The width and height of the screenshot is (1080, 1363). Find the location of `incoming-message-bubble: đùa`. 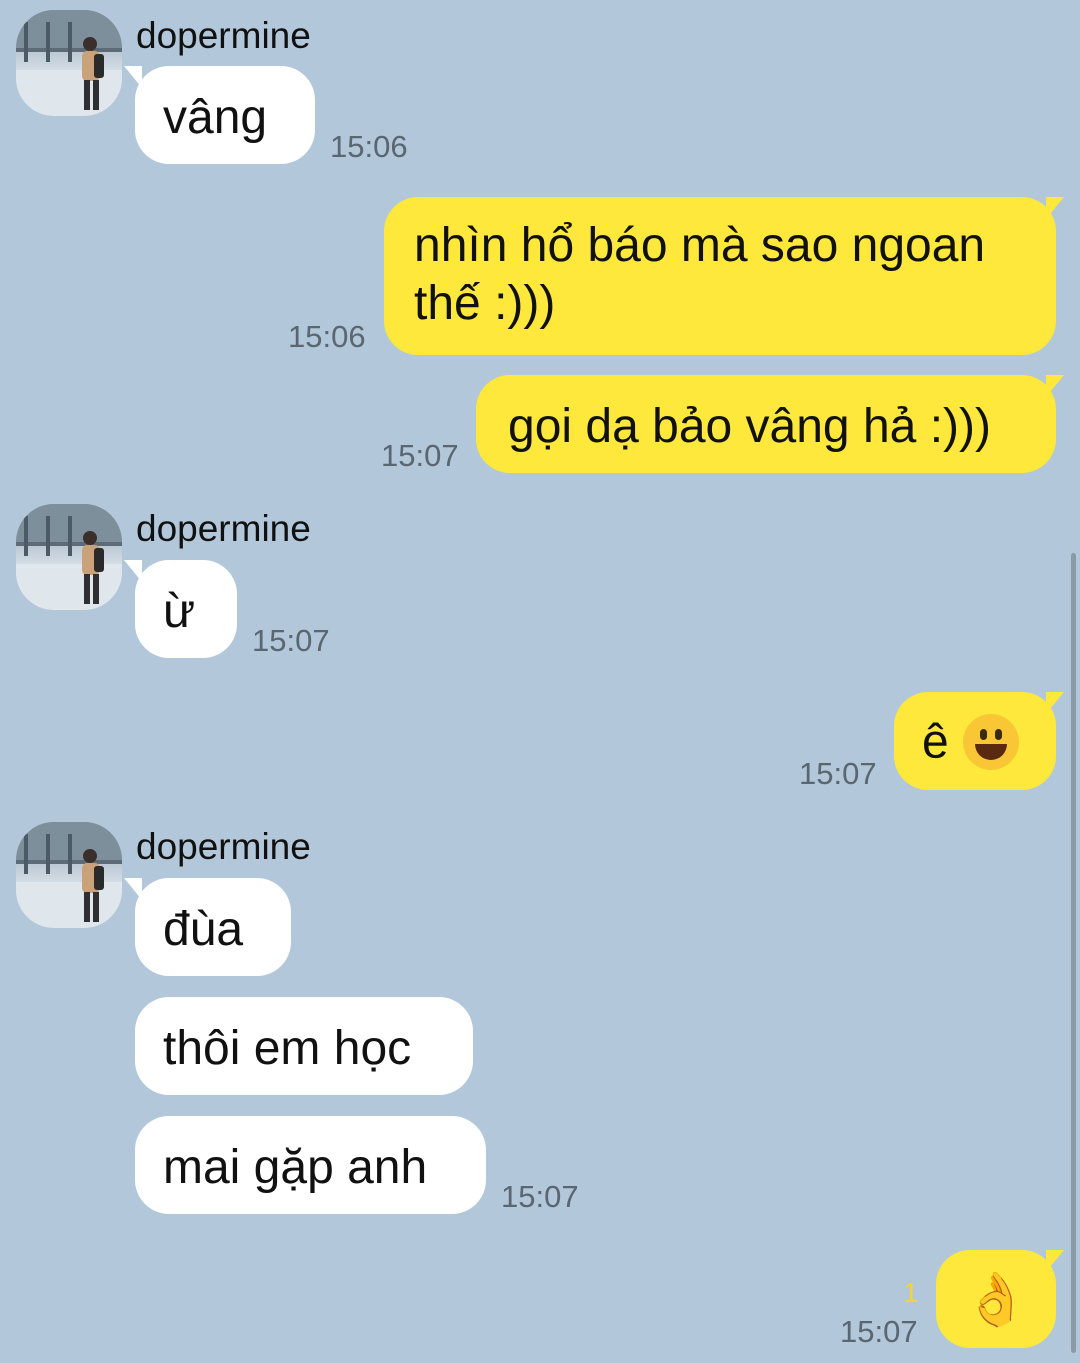

incoming-message-bubble: đùa is located at coordinates (213, 927).